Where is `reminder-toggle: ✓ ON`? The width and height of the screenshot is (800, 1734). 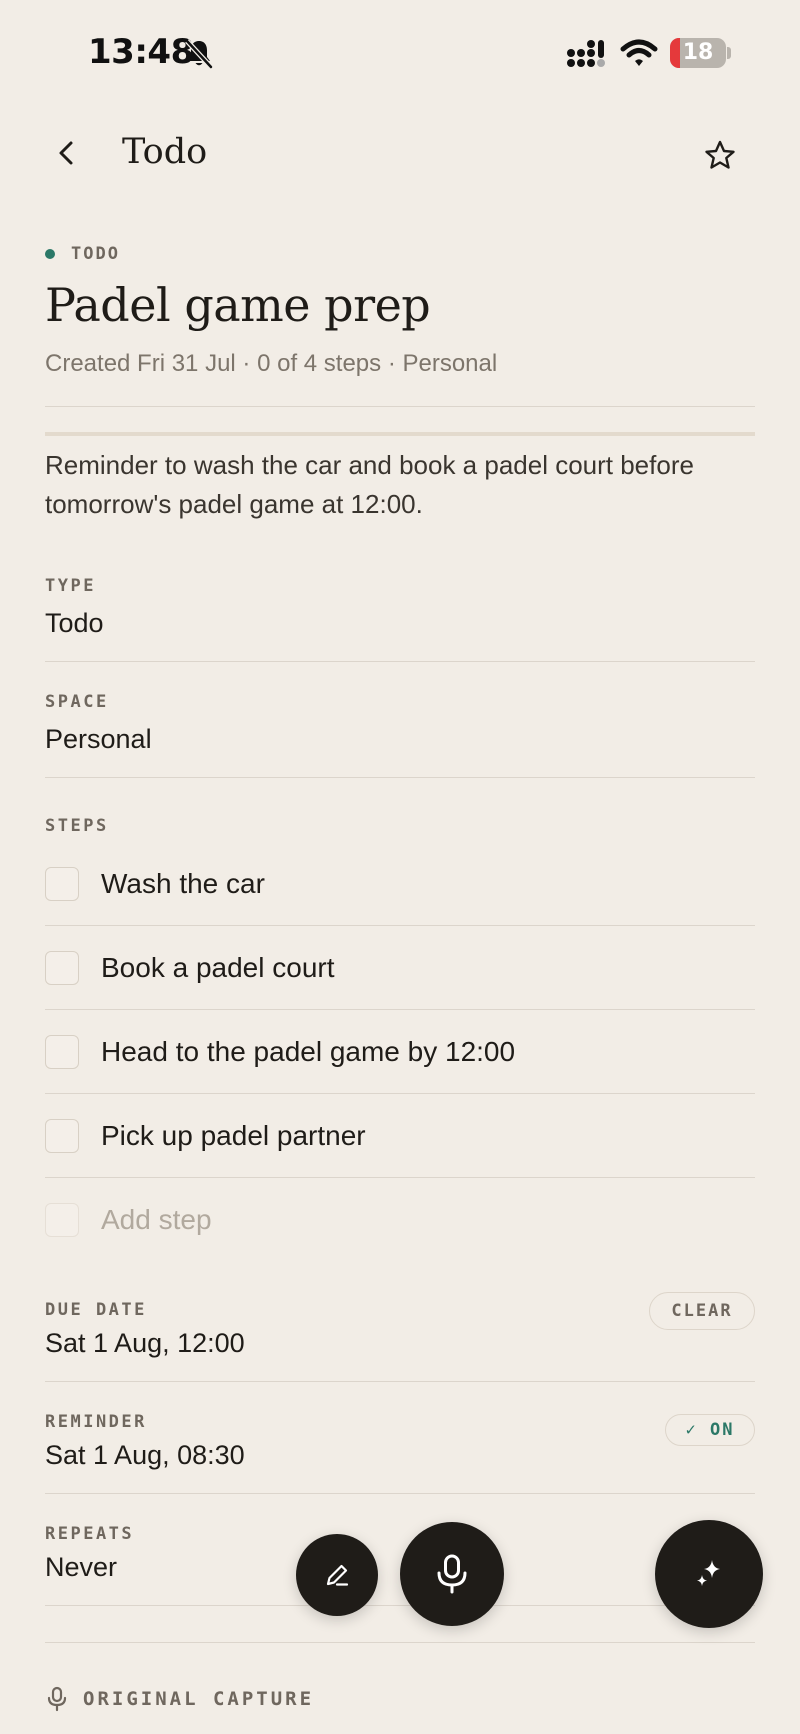
reminder-toggle: ✓ ON is located at coordinates (710, 1430).